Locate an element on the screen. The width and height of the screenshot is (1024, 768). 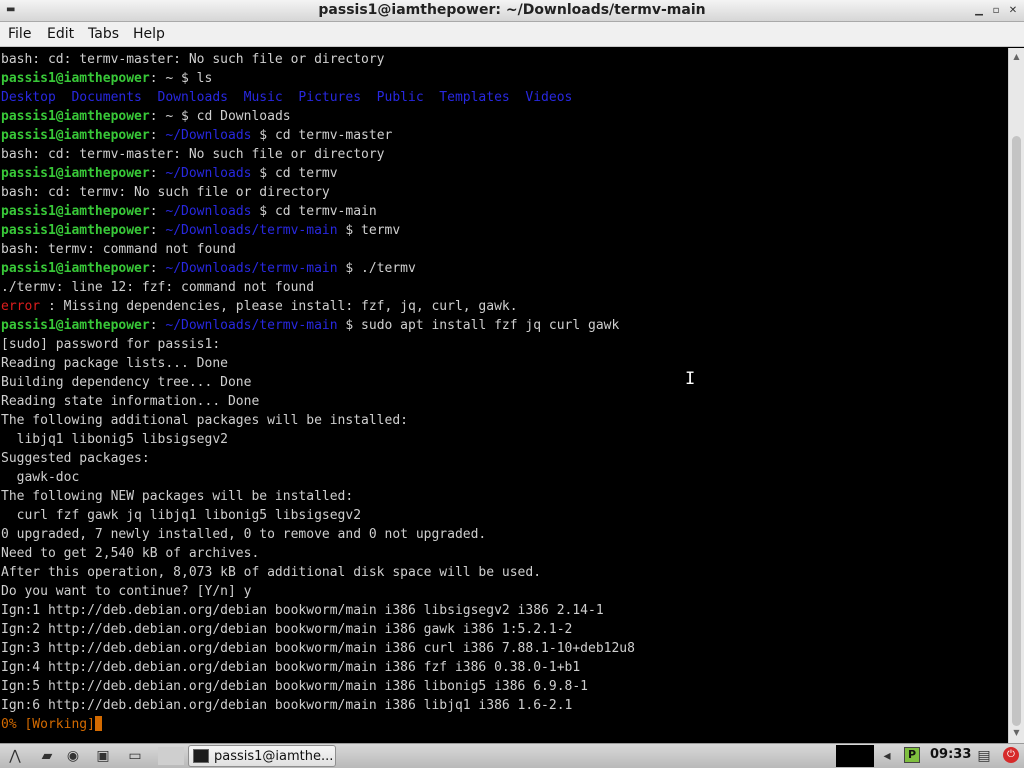
terminal-segment: ./termv: line 12: fzf: command not found is located at coordinates (158, 287).